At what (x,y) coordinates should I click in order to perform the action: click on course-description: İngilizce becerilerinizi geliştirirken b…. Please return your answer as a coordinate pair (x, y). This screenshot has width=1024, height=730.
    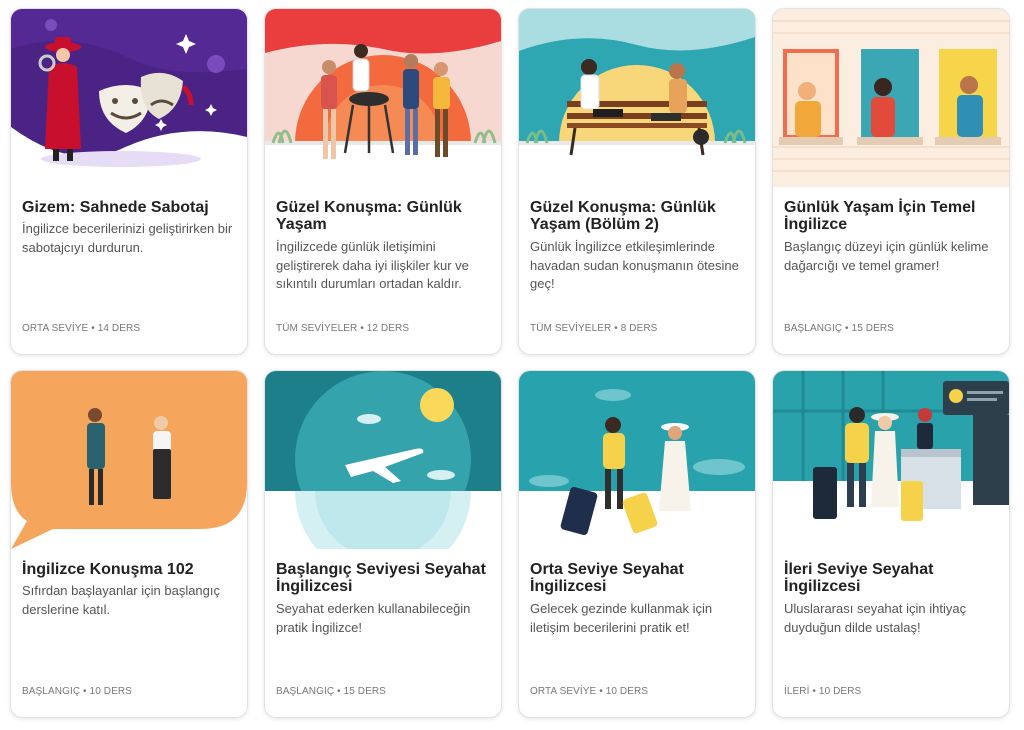
    Looking at the image, I should click on (127, 238).